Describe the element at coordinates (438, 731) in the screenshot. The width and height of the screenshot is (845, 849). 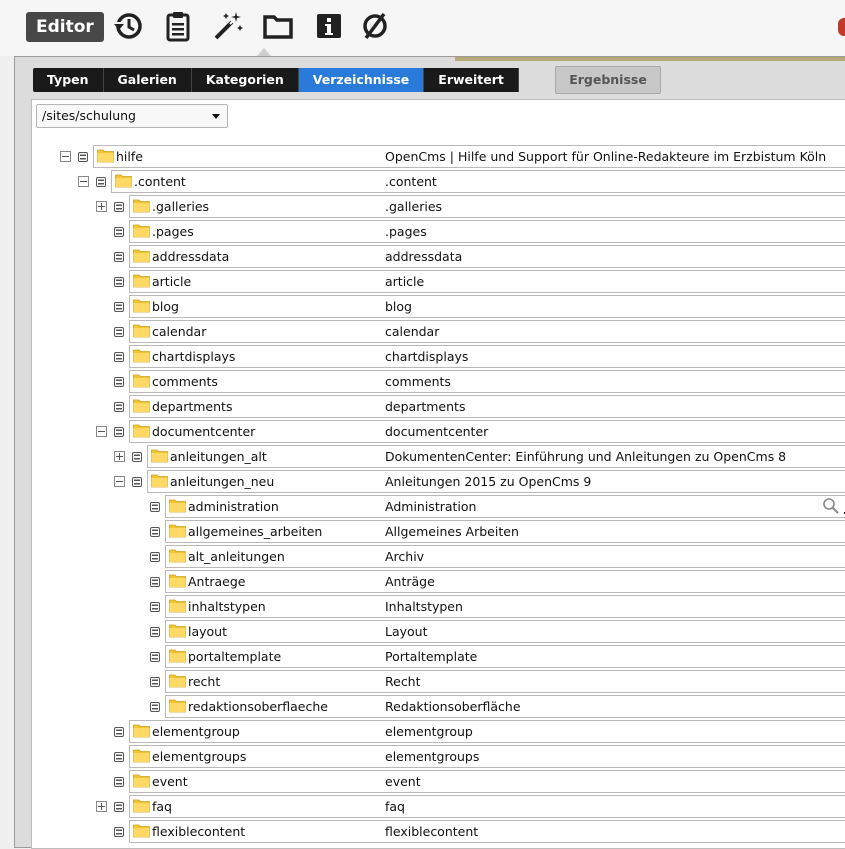
I see `tree-row: elementgroup elementgroup` at that location.